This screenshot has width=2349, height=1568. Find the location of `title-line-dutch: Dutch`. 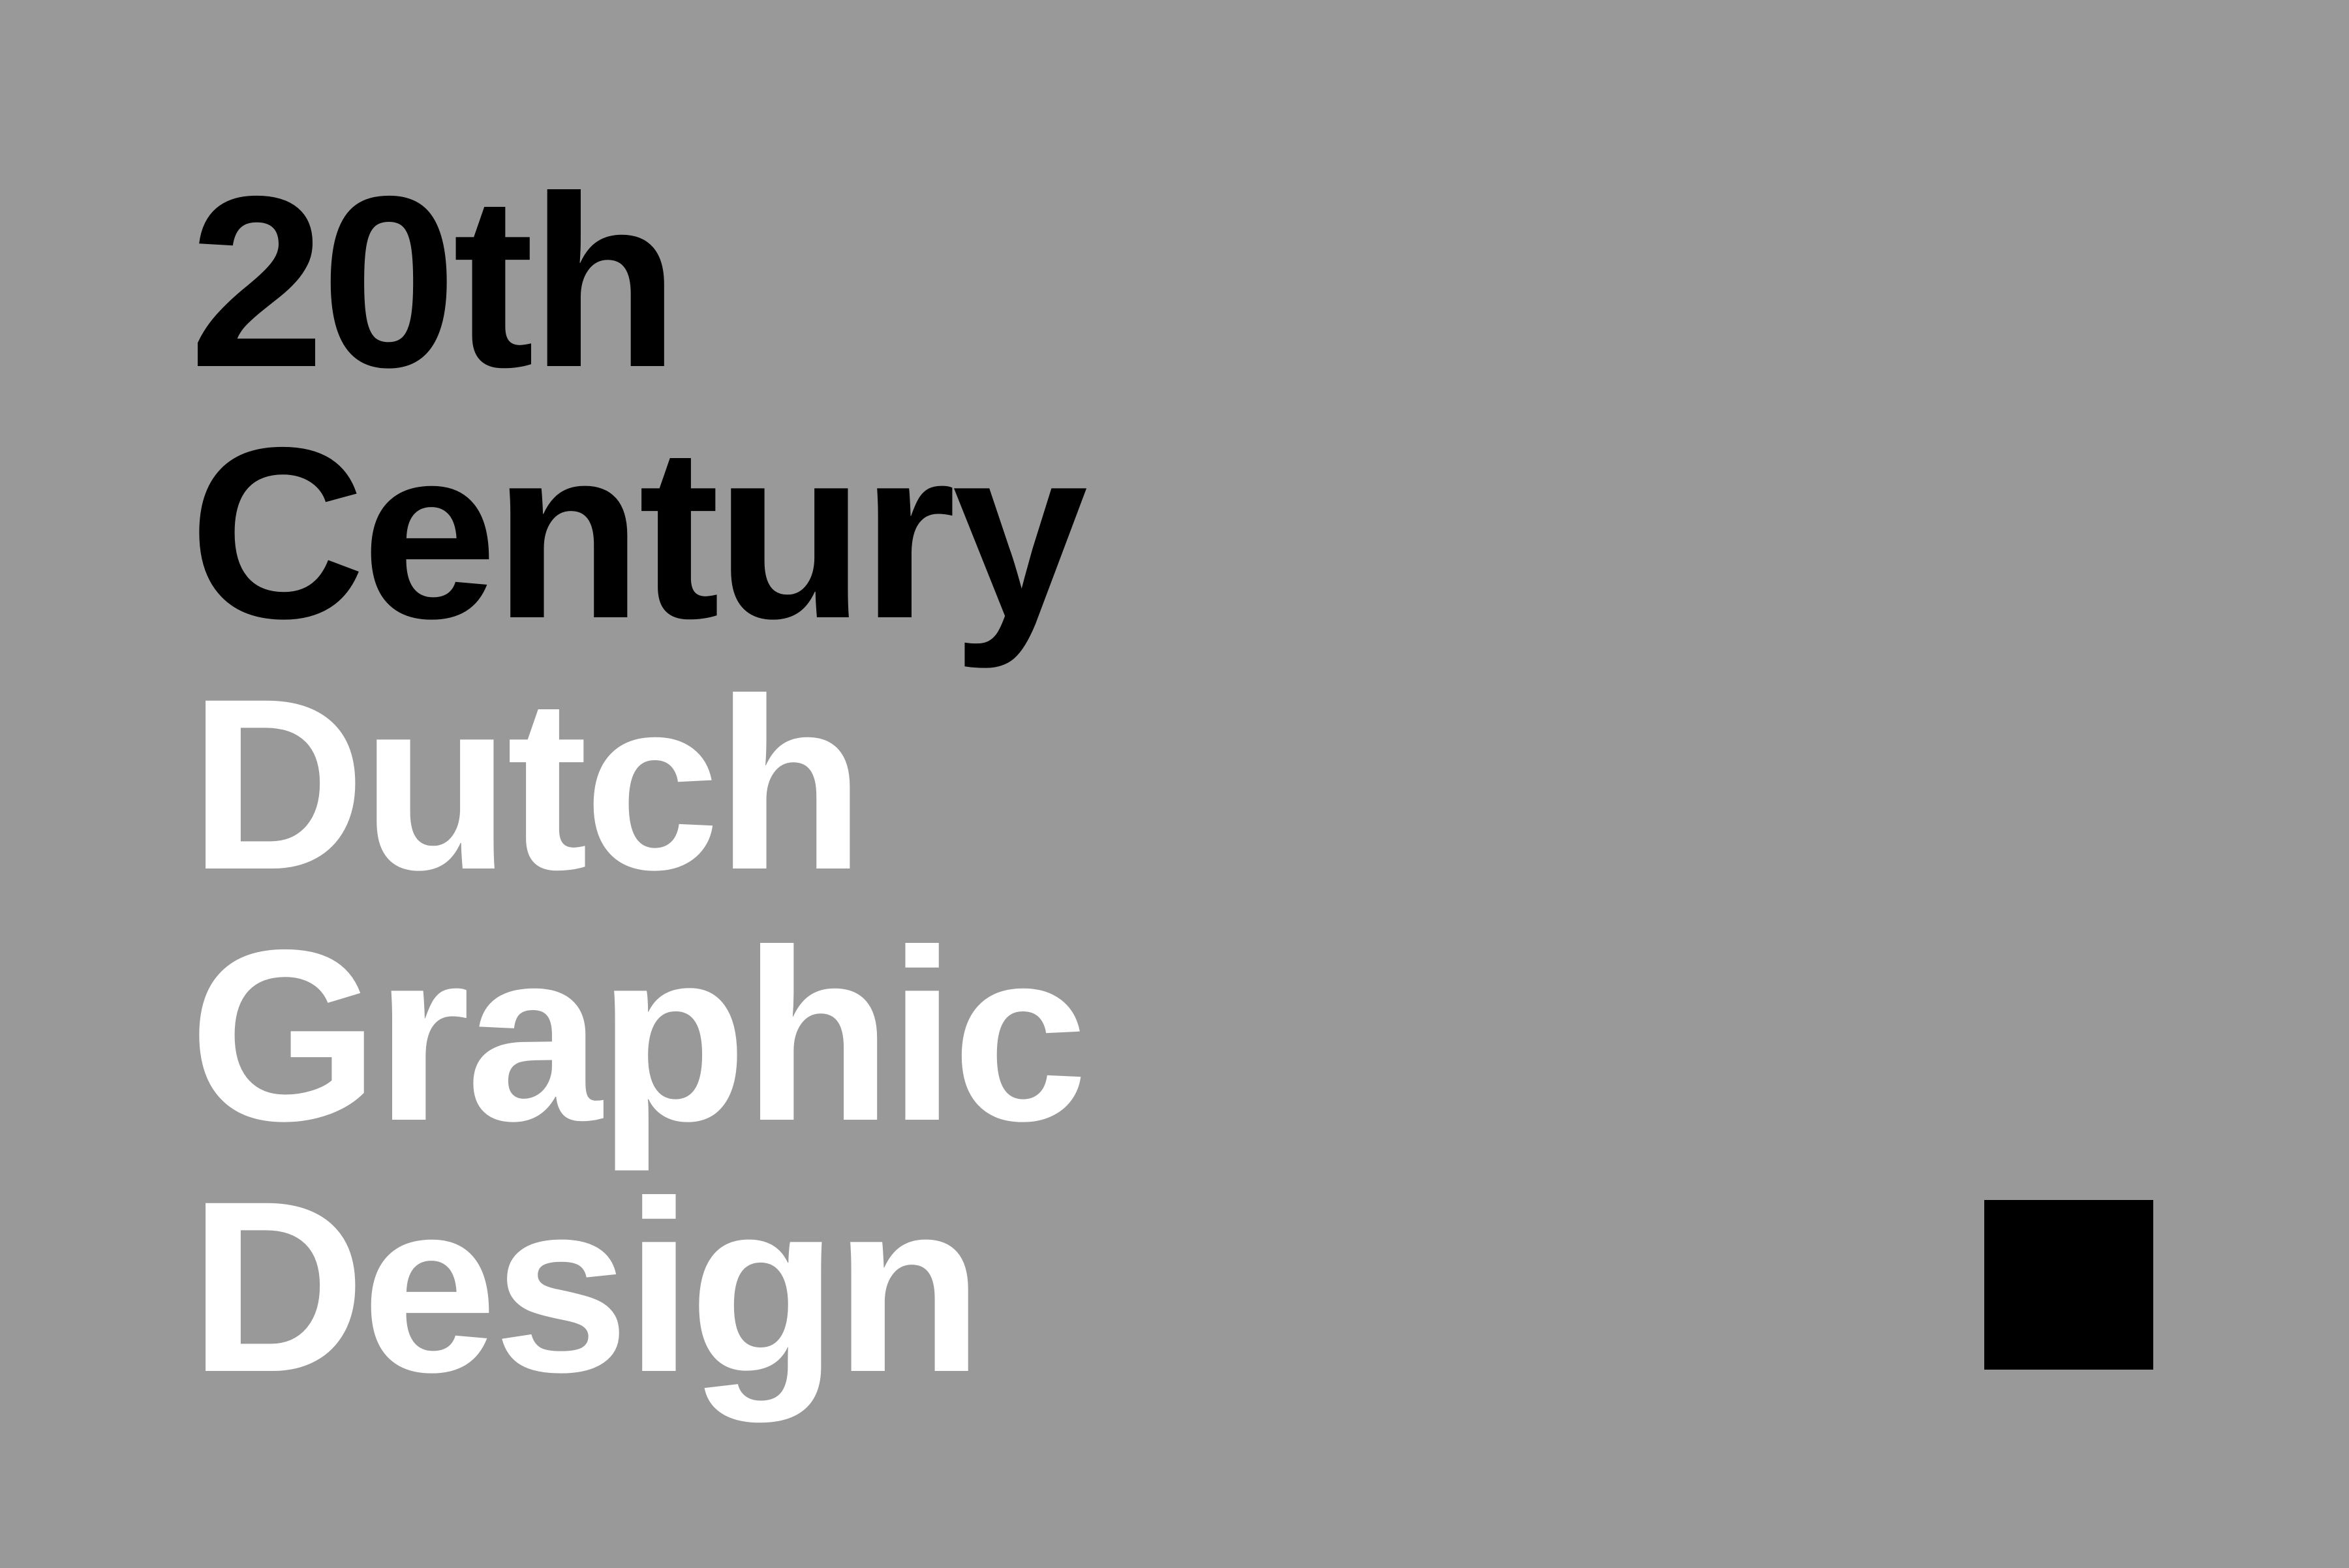

title-line-dutch: Dutch is located at coordinates (527, 784).